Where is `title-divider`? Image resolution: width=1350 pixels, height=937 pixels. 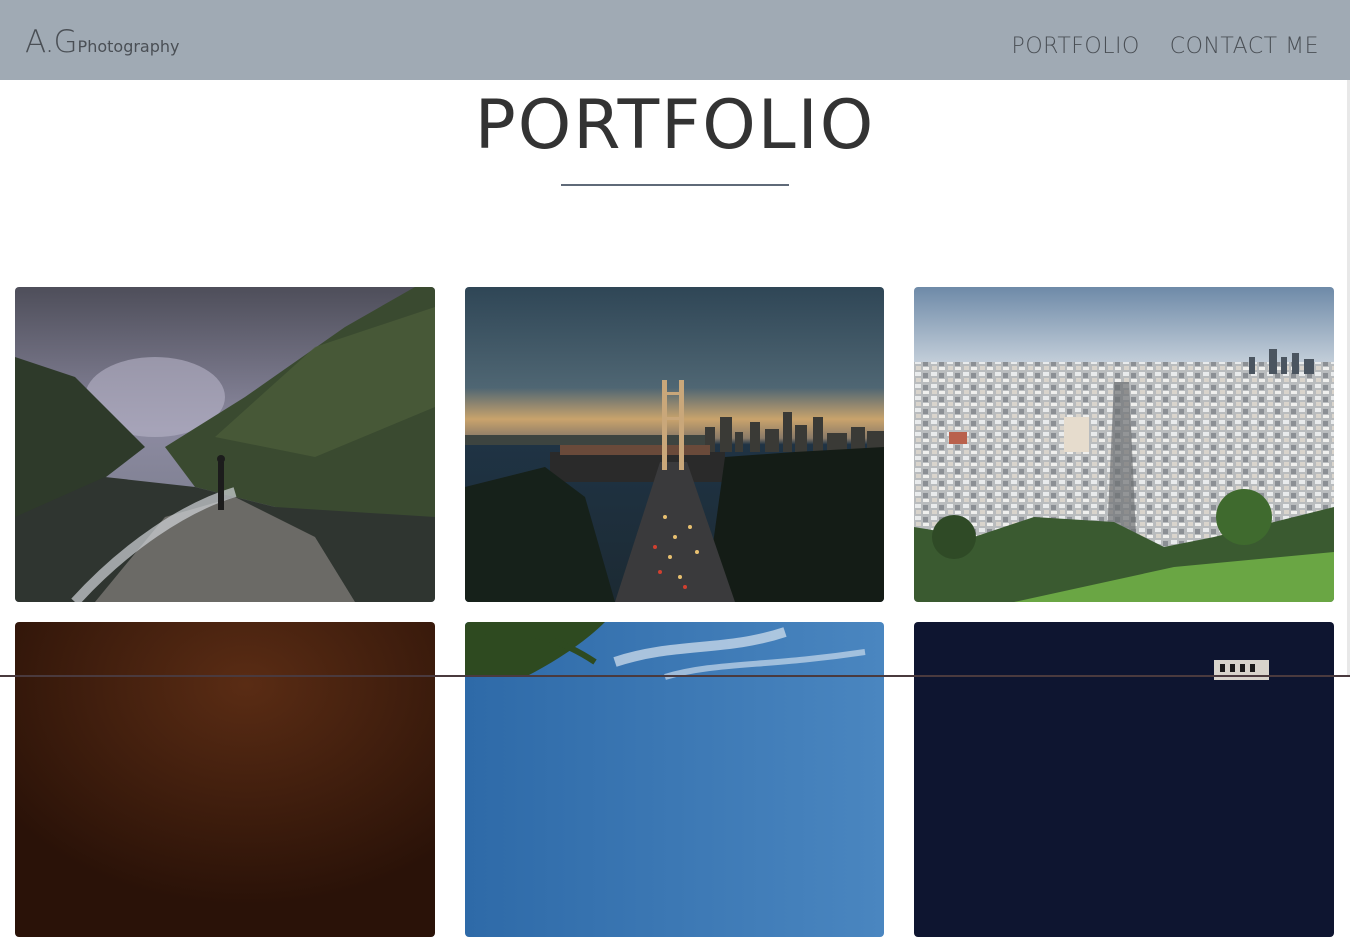 title-divider is located at coordinates (675, 185).